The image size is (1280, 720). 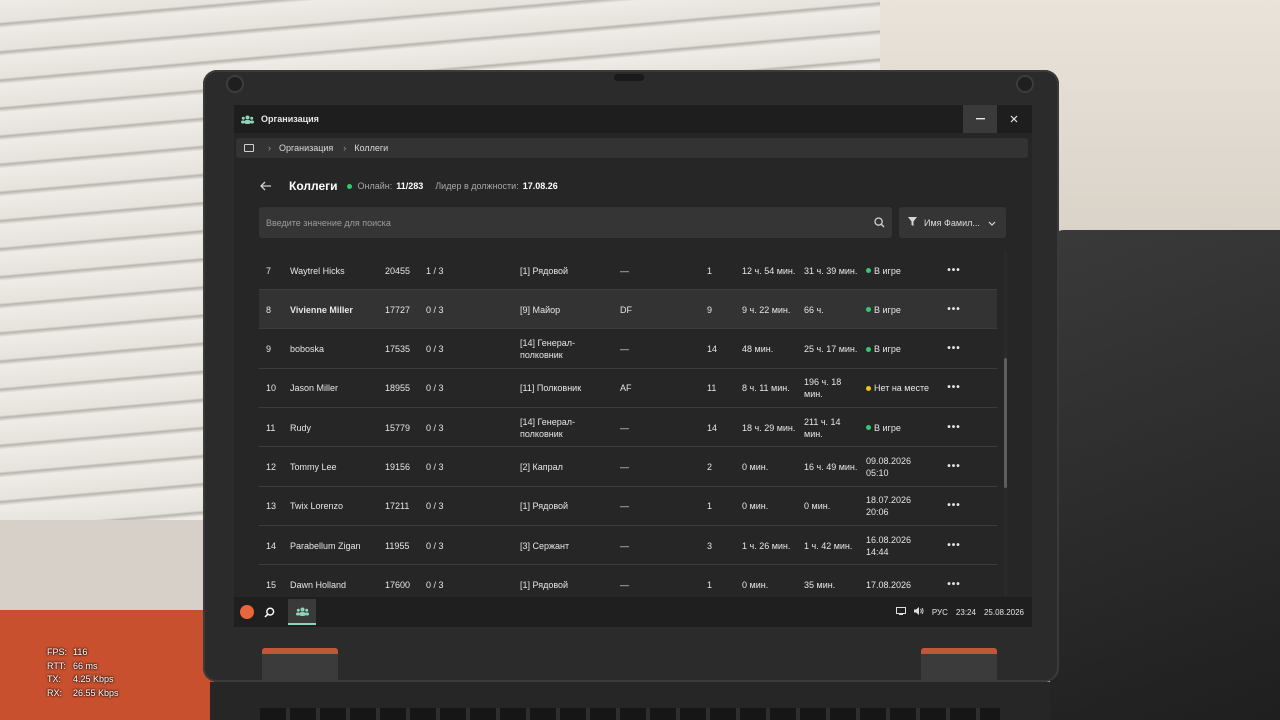 I want to click on close-icon, so click(x=1014, y=119).